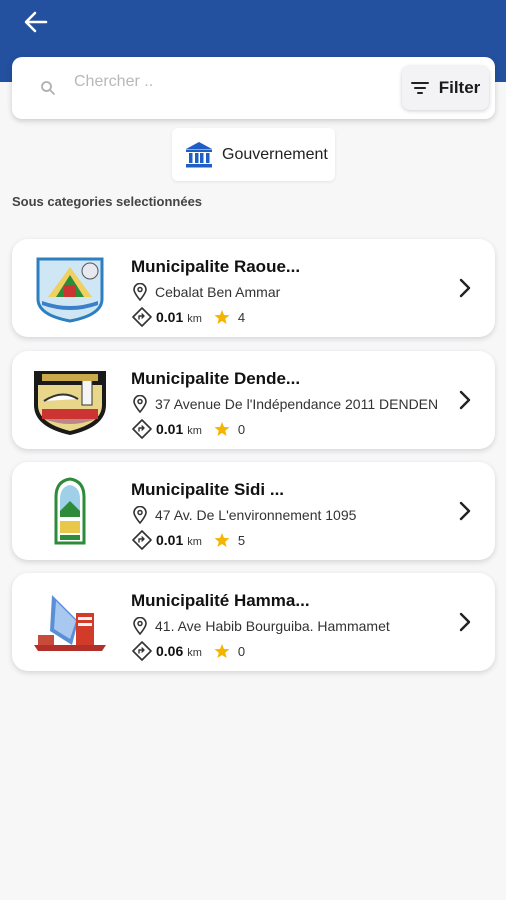  I want to click on meta-row: 0.01 km 5, so click(188, 540).